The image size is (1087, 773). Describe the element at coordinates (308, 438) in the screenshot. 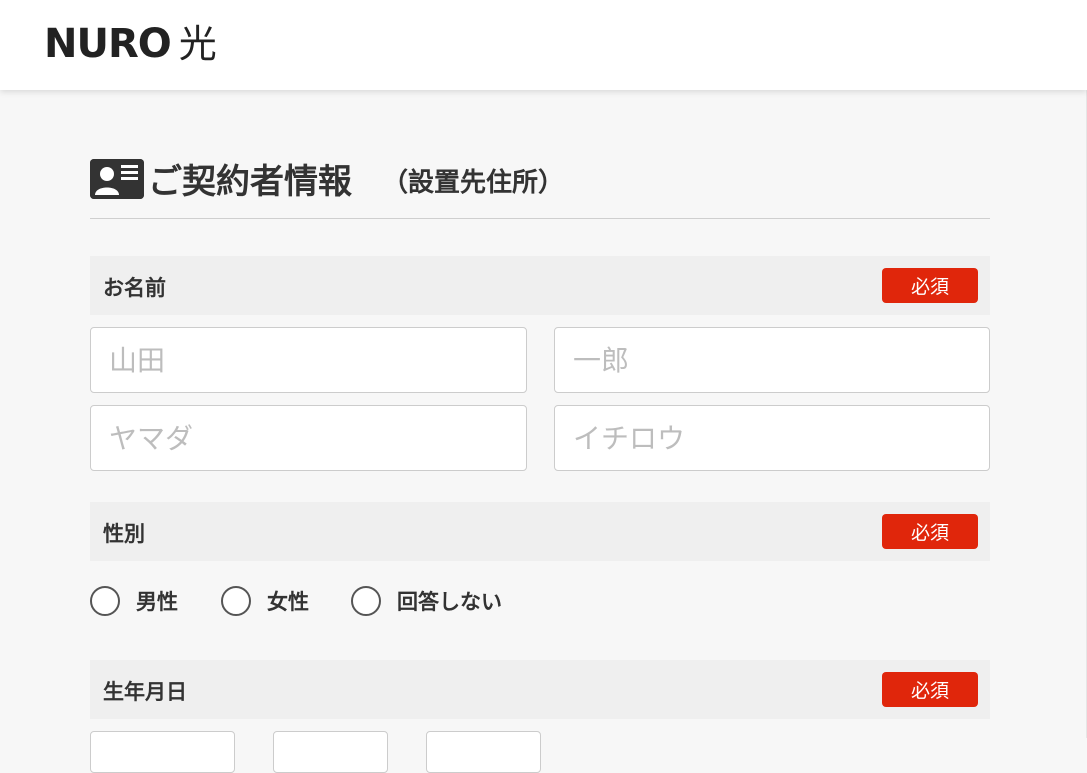

I see `last-name-kana-input` at that location.